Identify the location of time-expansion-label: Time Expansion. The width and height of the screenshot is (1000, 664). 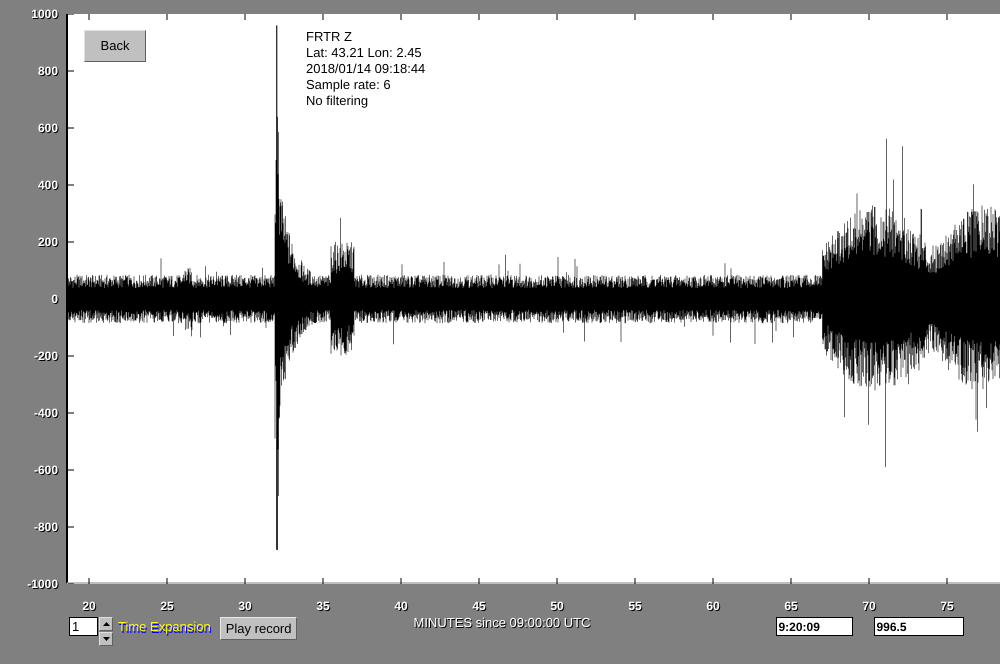
(164, 627).